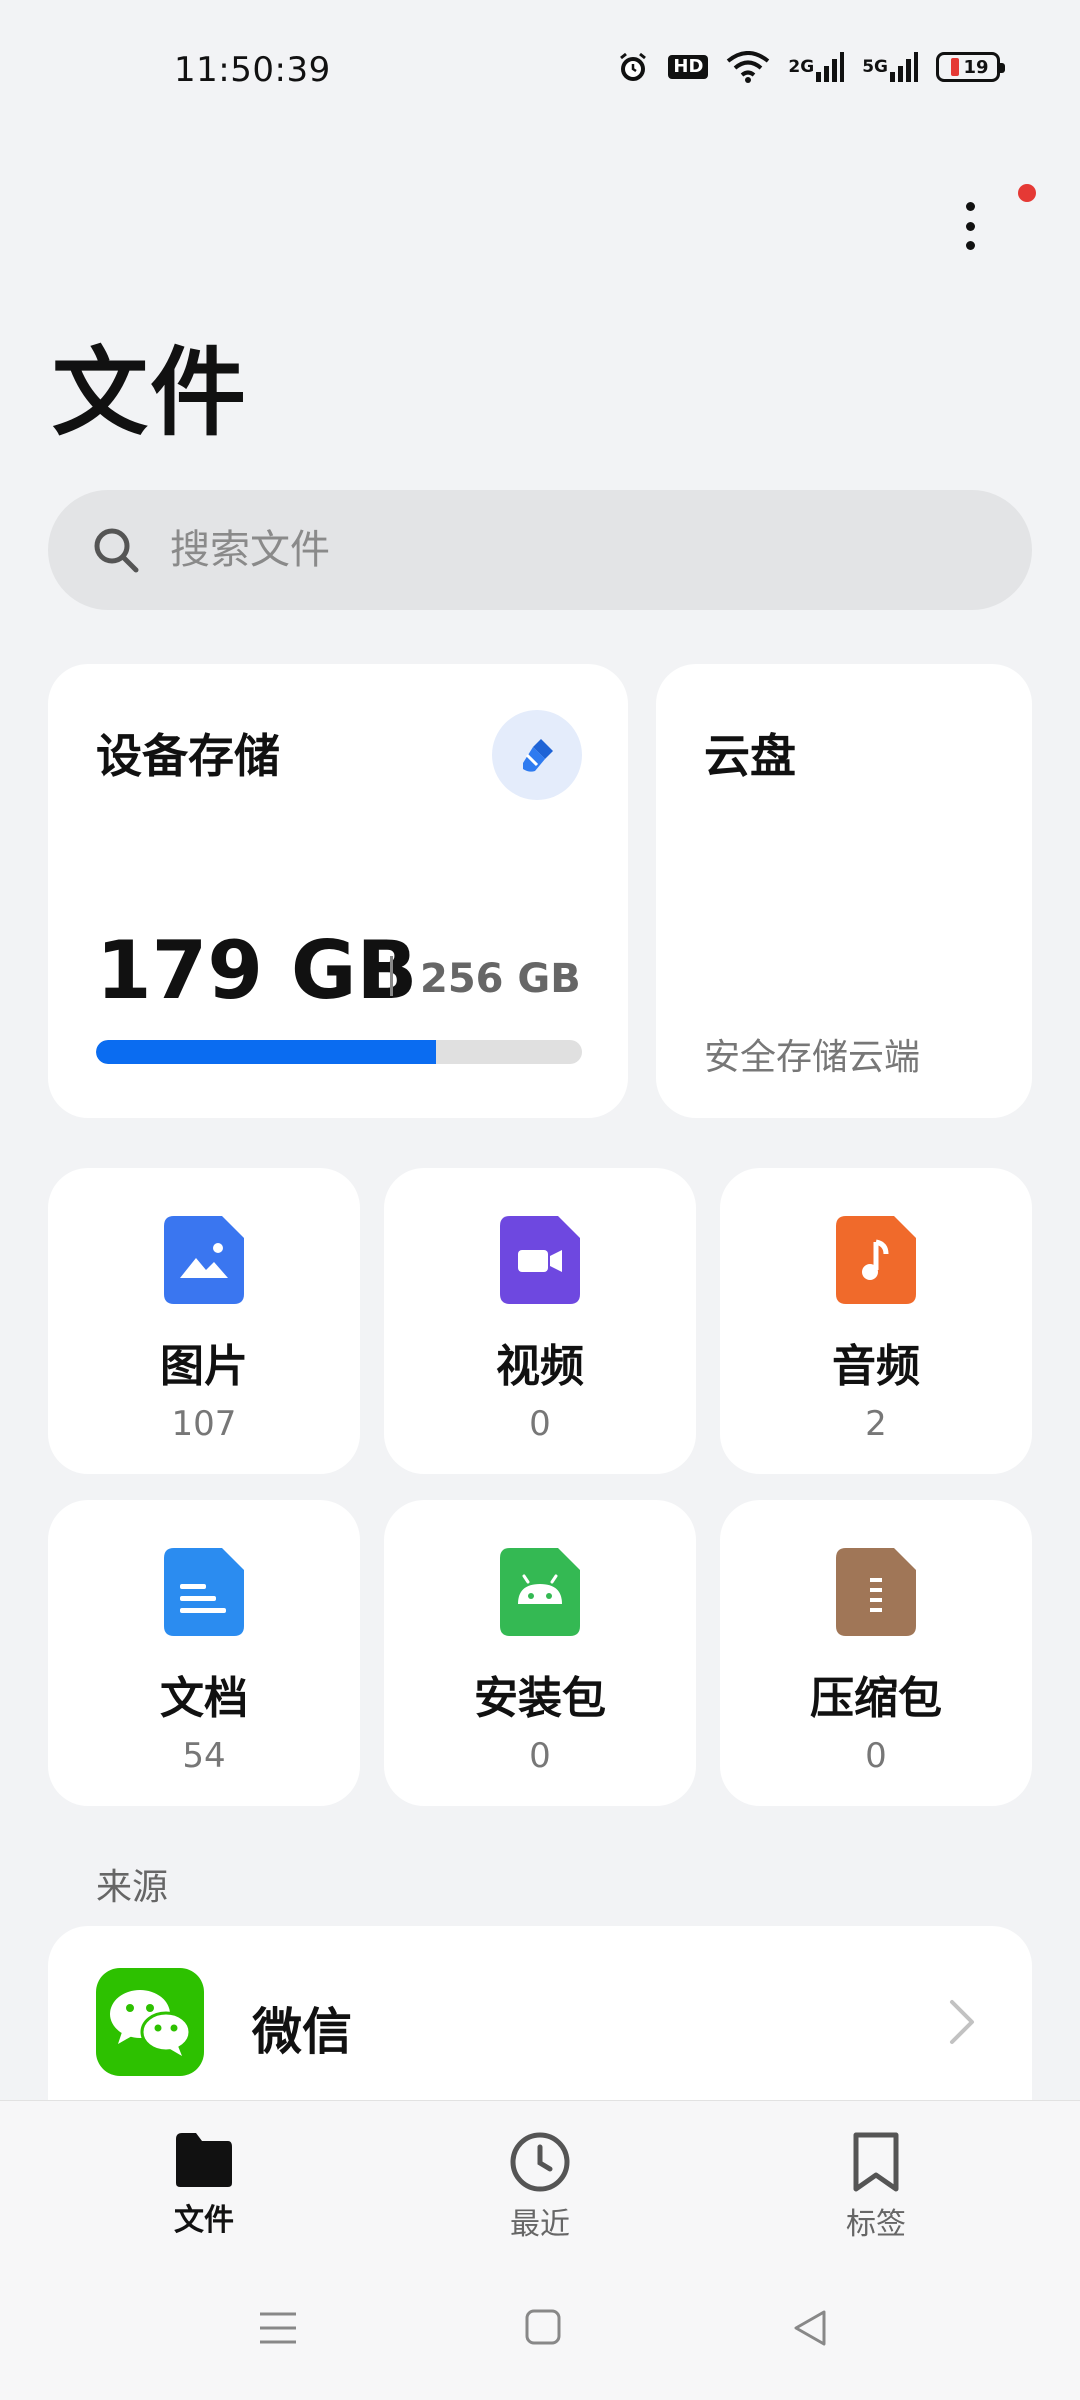 This screenshot has height=2400, width=1080. What do you see at coordinates (150, 2022) in the screenshot?
I see `wechat-icon` at bounding box center [150, 2022].